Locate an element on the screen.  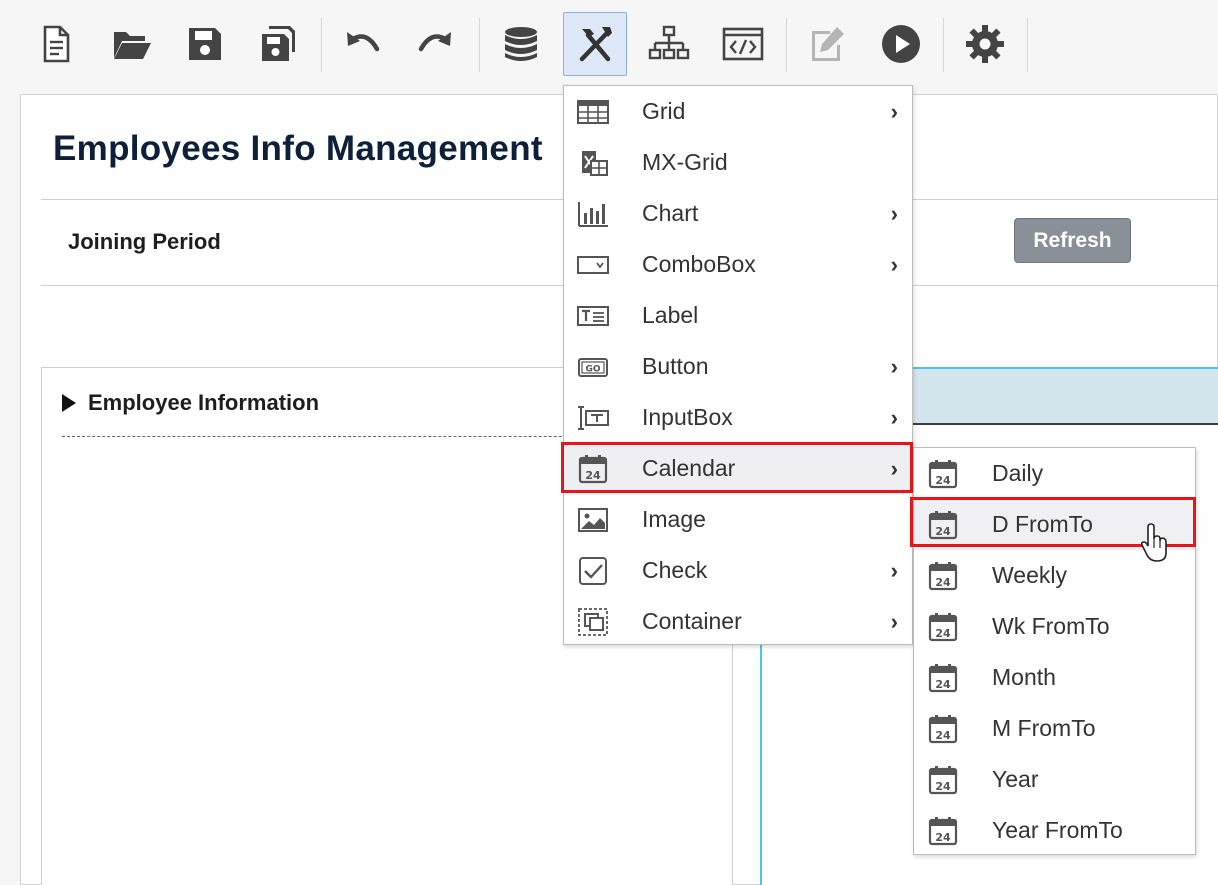
gear-icon is located at coordinates (985, 44).